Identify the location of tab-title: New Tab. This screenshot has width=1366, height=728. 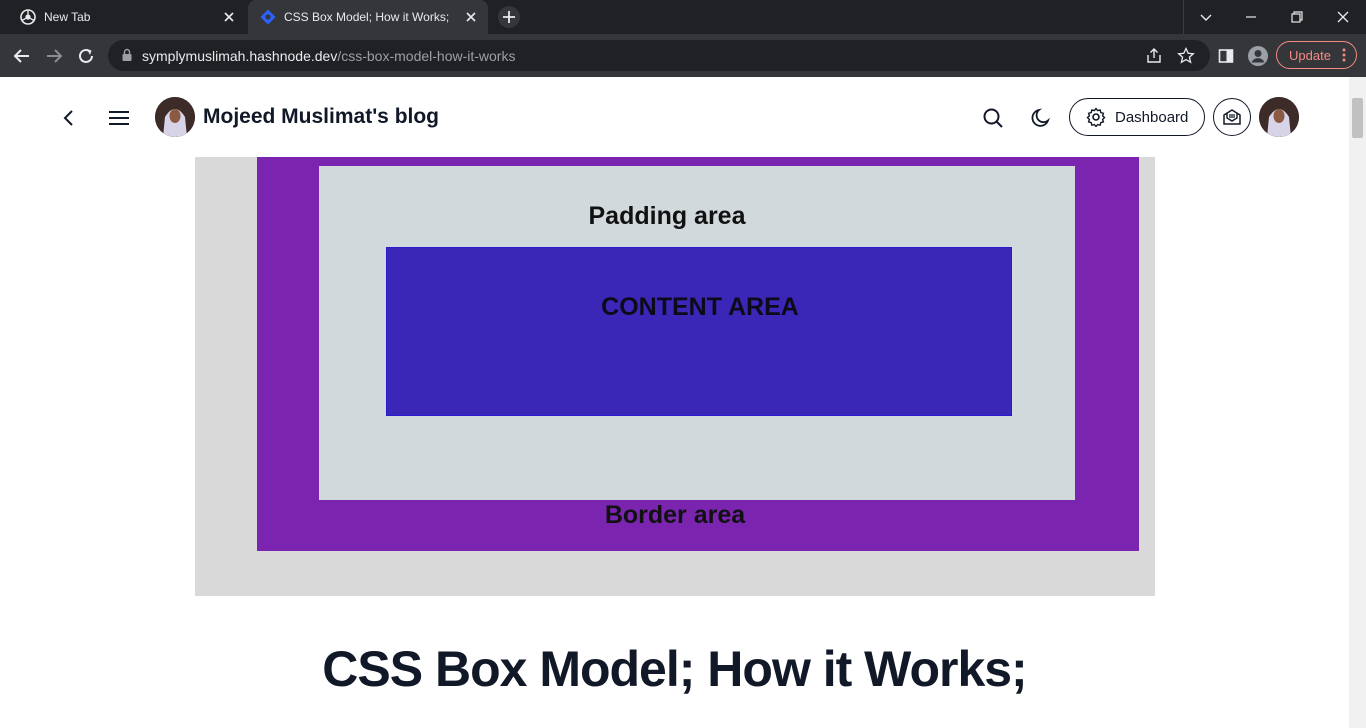
(67, 17).